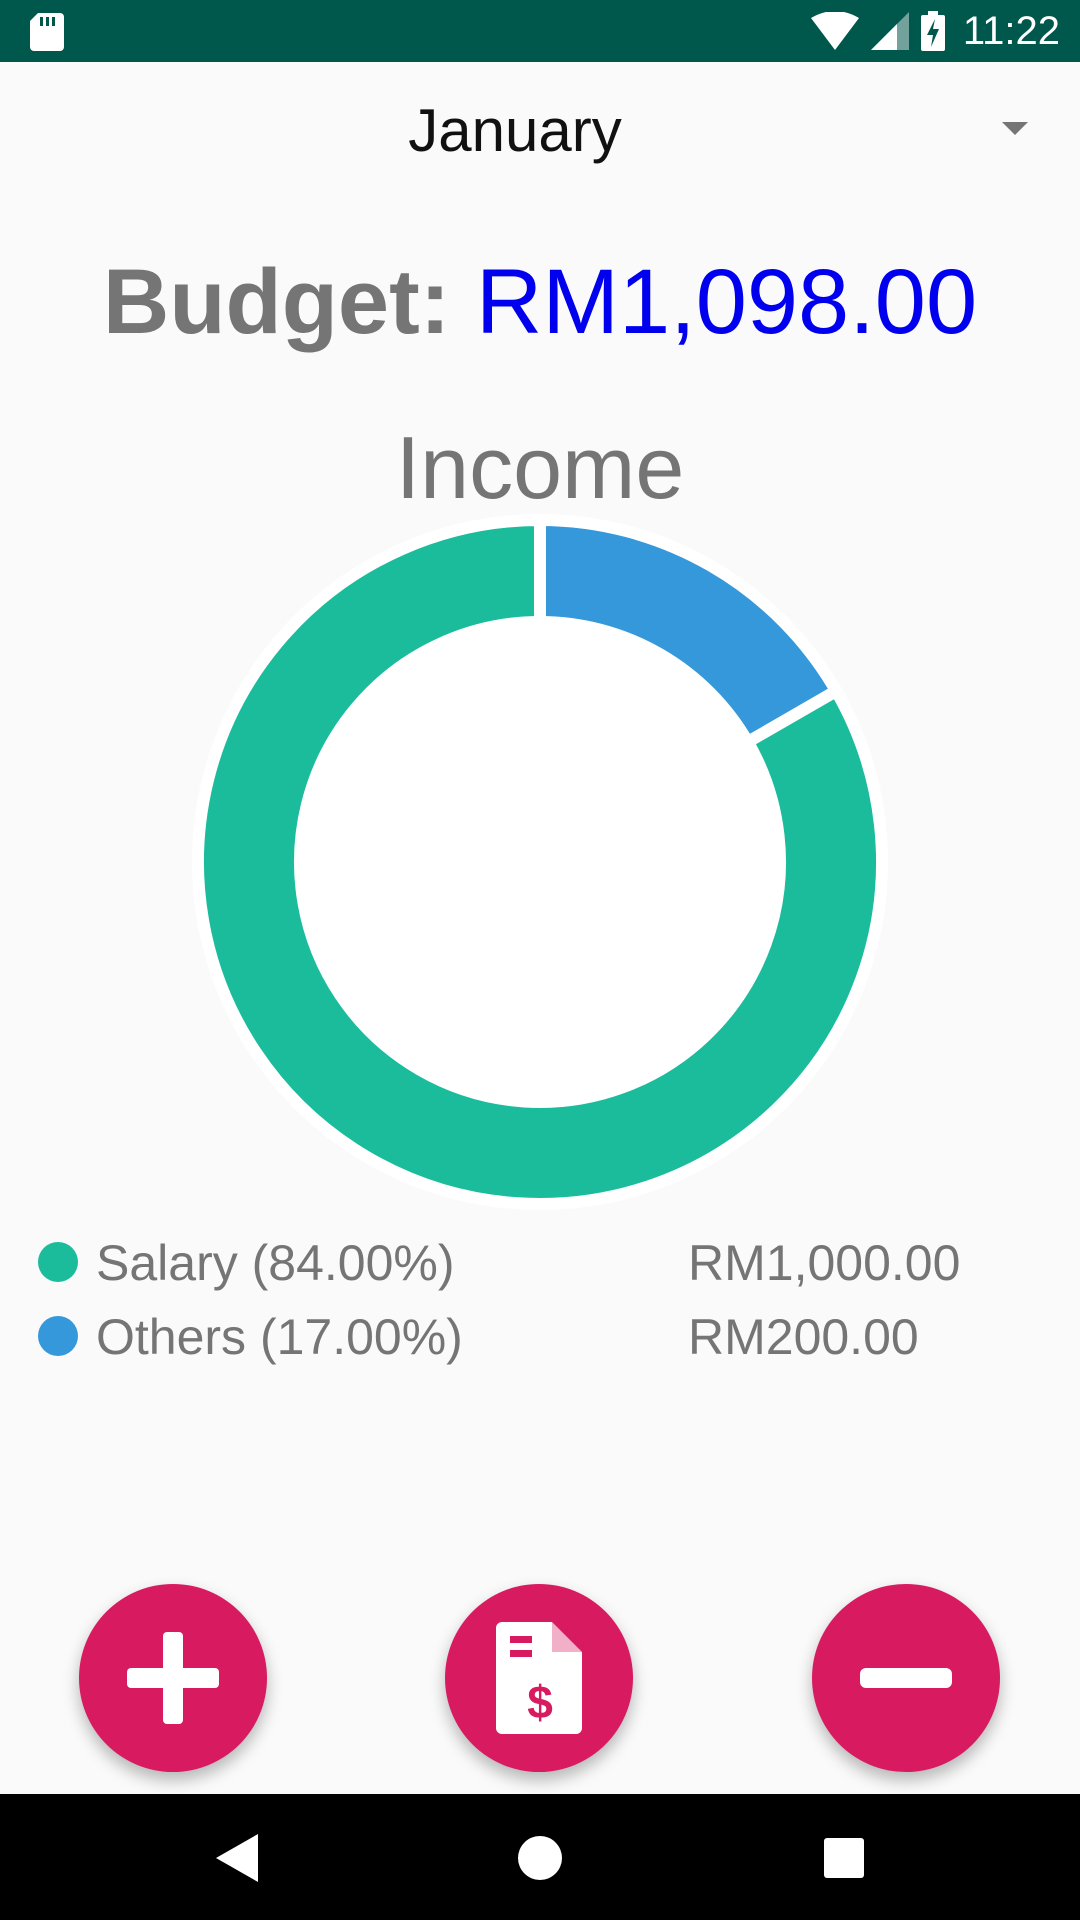  I want to click on report-button: $, so click(539, 1678).